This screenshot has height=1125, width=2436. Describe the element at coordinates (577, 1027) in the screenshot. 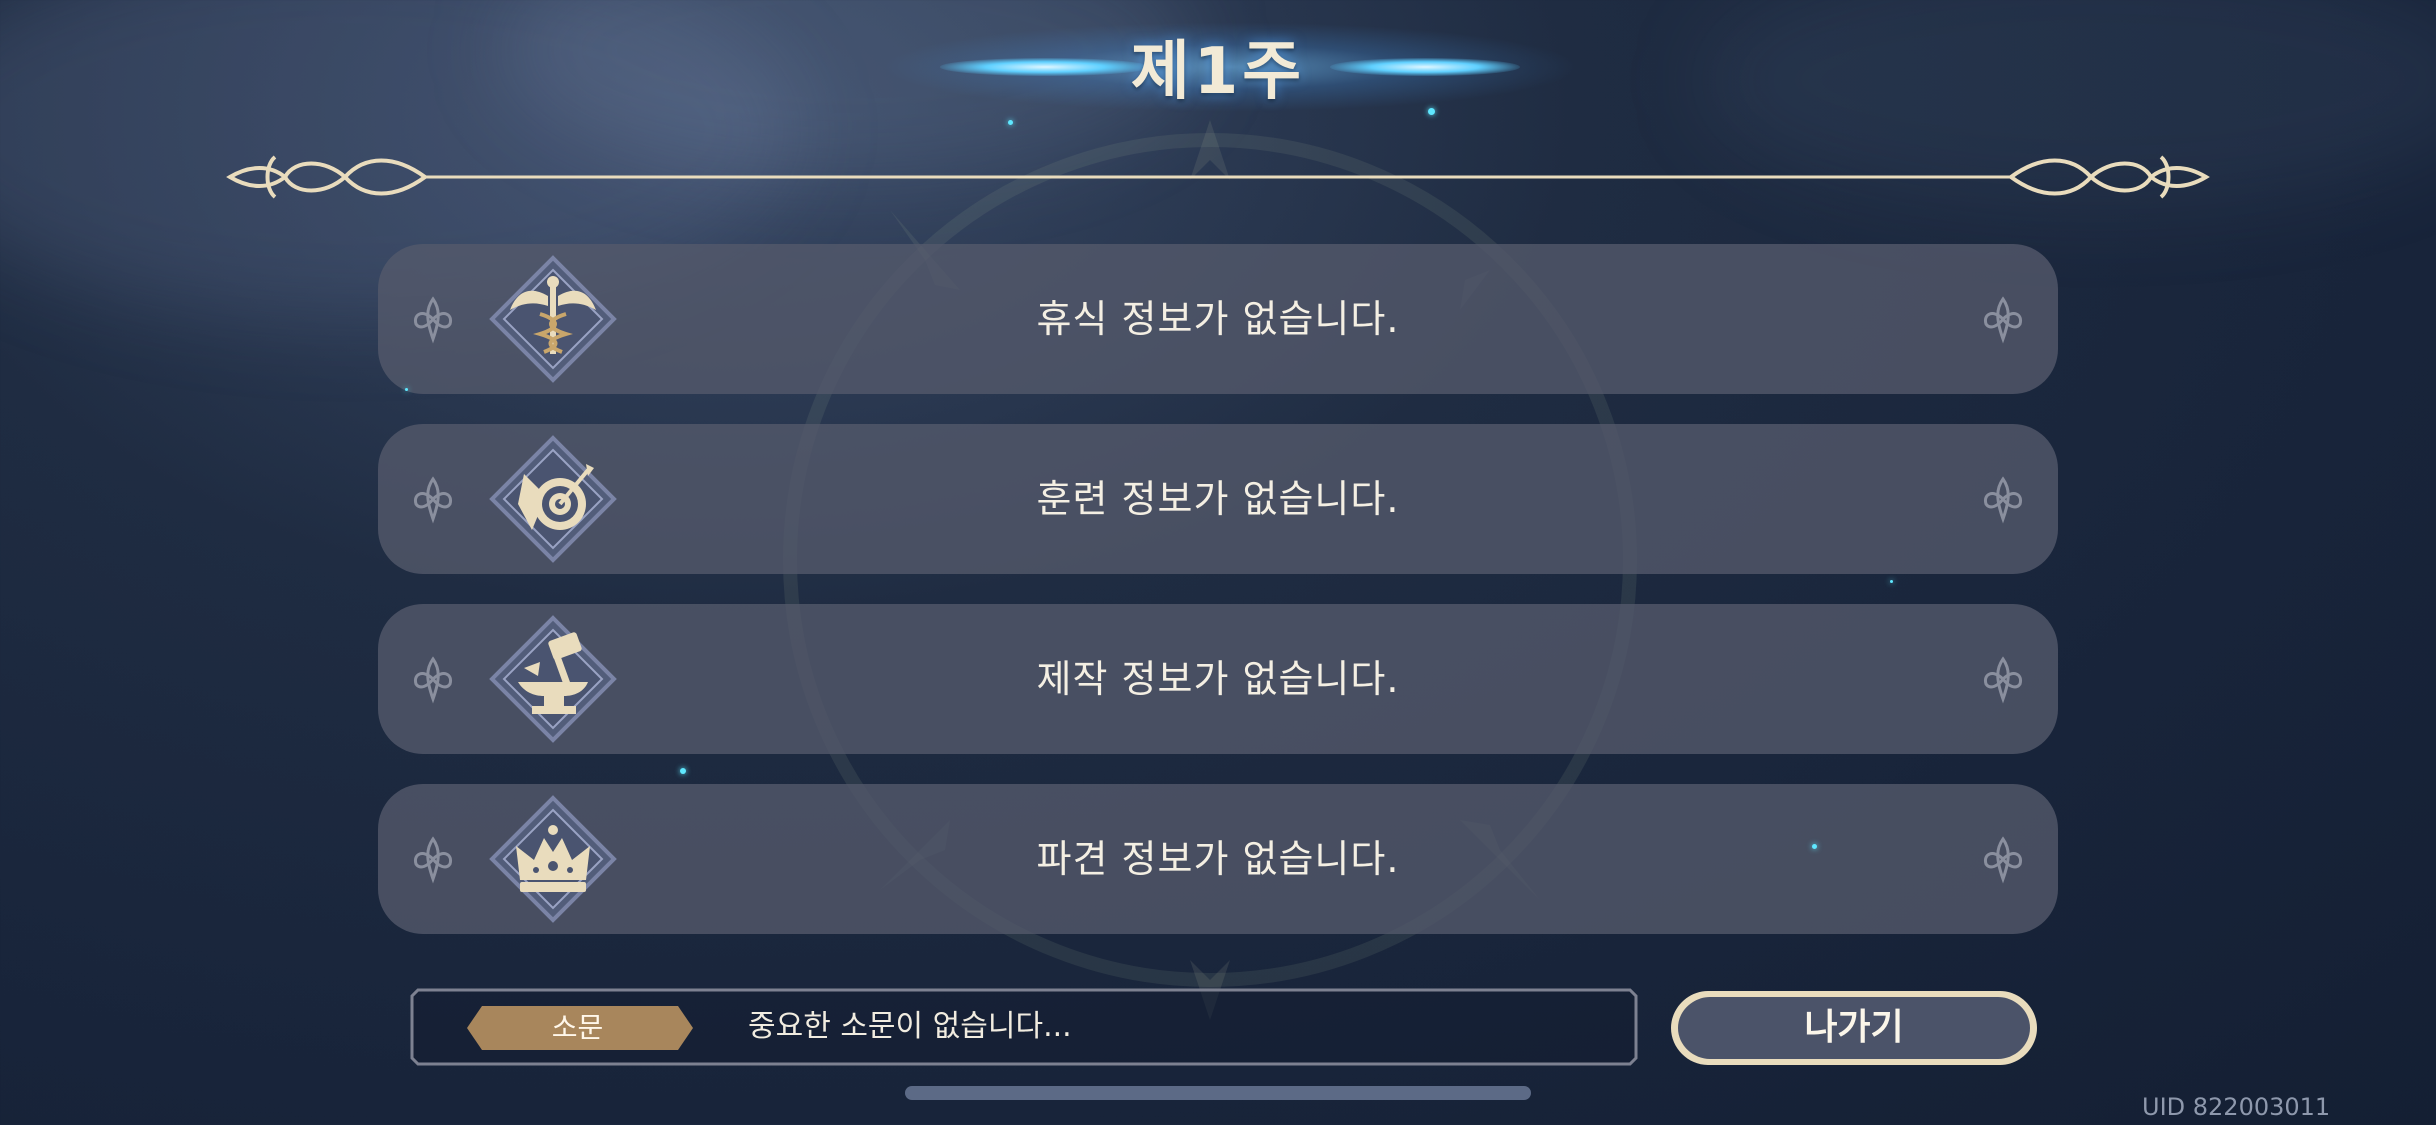

I see `rumor-tag: 소문` at that location.